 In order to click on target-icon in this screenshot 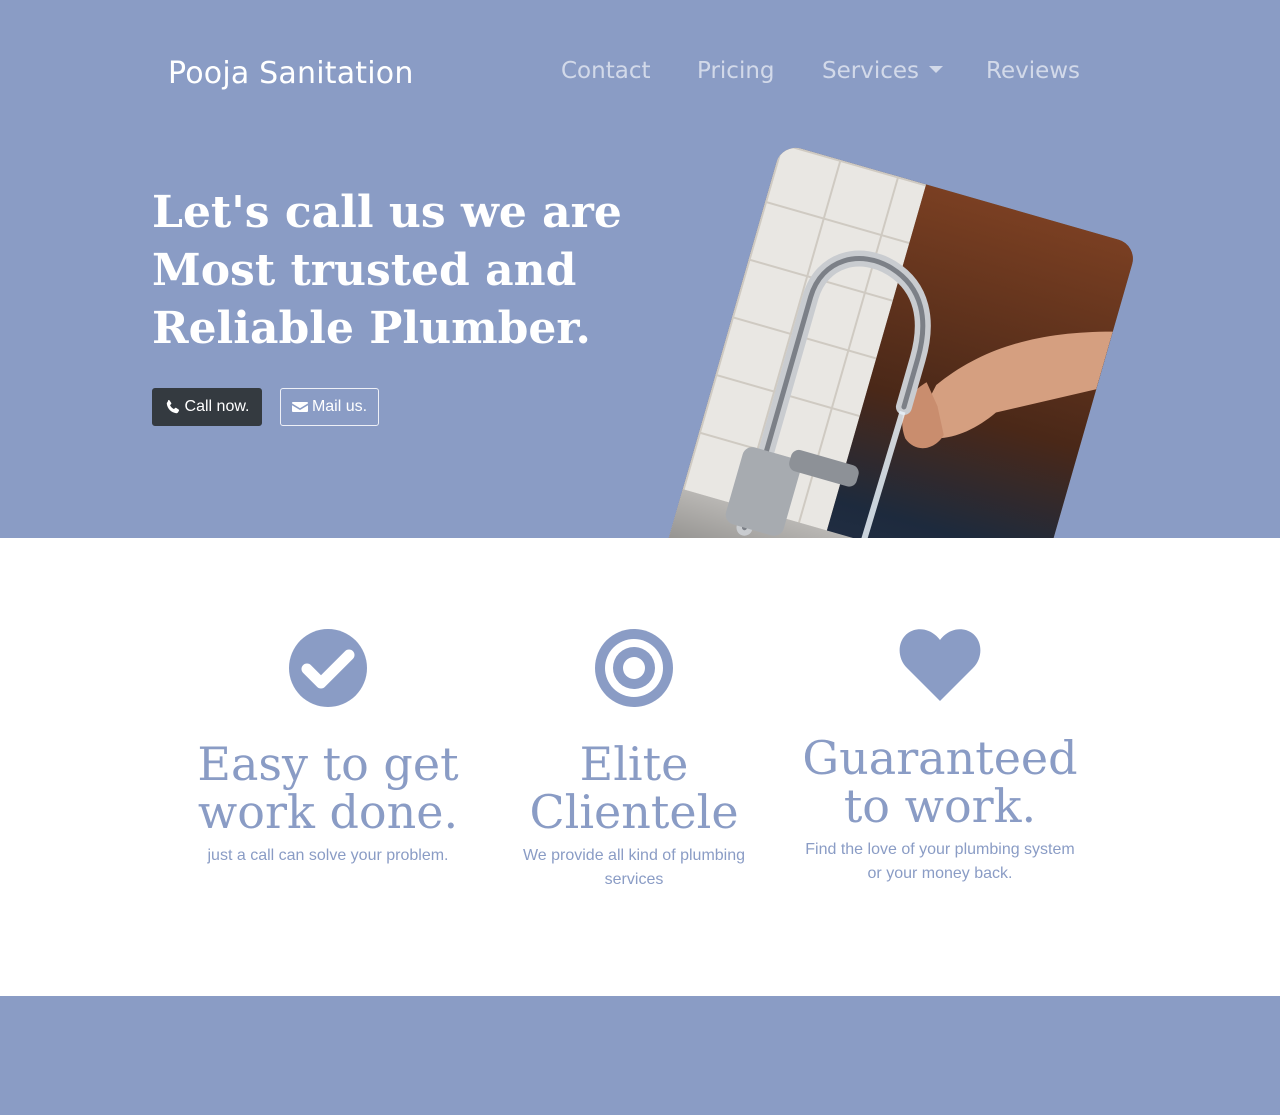, I will do `click(634, 668)`.